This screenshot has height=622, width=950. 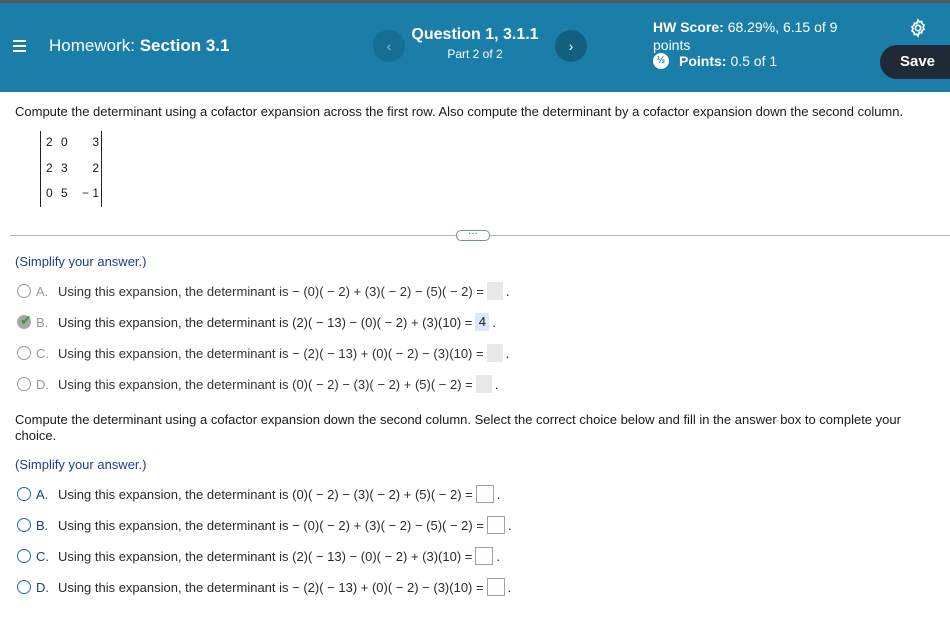 What do you see at coordinates (72, 143) in the screenshot?
I see `matrix-row: 2 0 3` at bounding box center [72, 143].